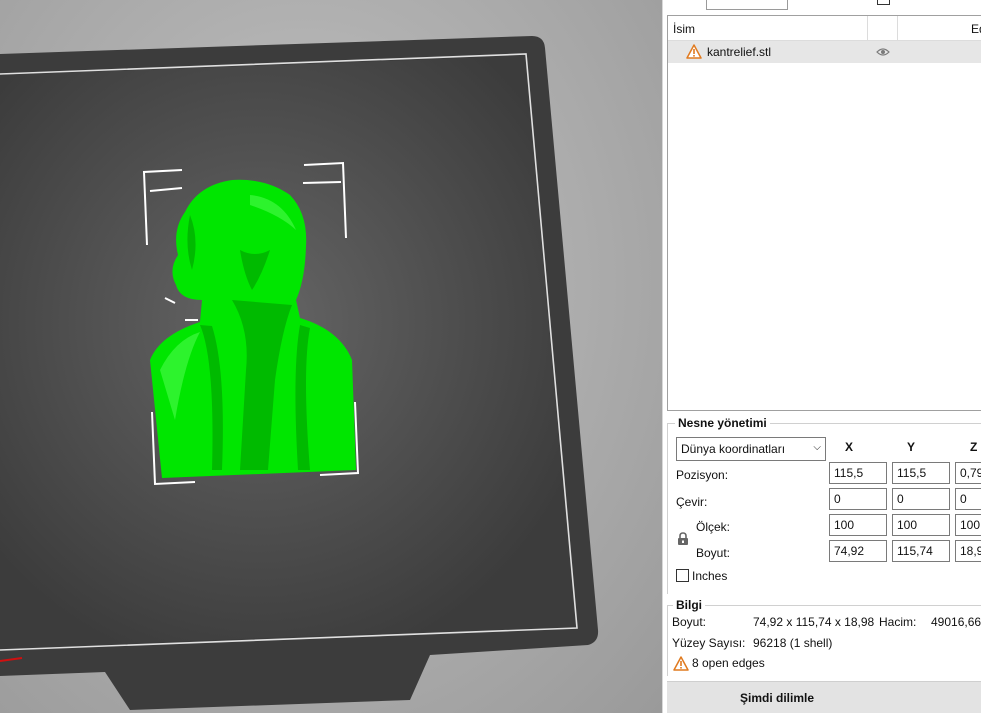  What do you see at coordinates (692, 502) in the screenshot?
I see `rotate-label: Çevir:` at bounding box center [692, 502].